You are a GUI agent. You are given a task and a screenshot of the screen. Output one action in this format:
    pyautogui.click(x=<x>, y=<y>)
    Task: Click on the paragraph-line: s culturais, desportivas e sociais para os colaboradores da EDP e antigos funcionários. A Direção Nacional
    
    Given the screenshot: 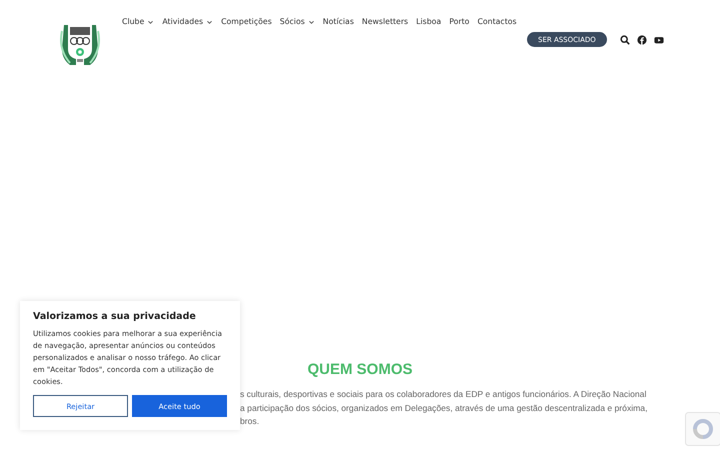 What is the action you would take?
    pyautogui.click(x=444, y=394)
    